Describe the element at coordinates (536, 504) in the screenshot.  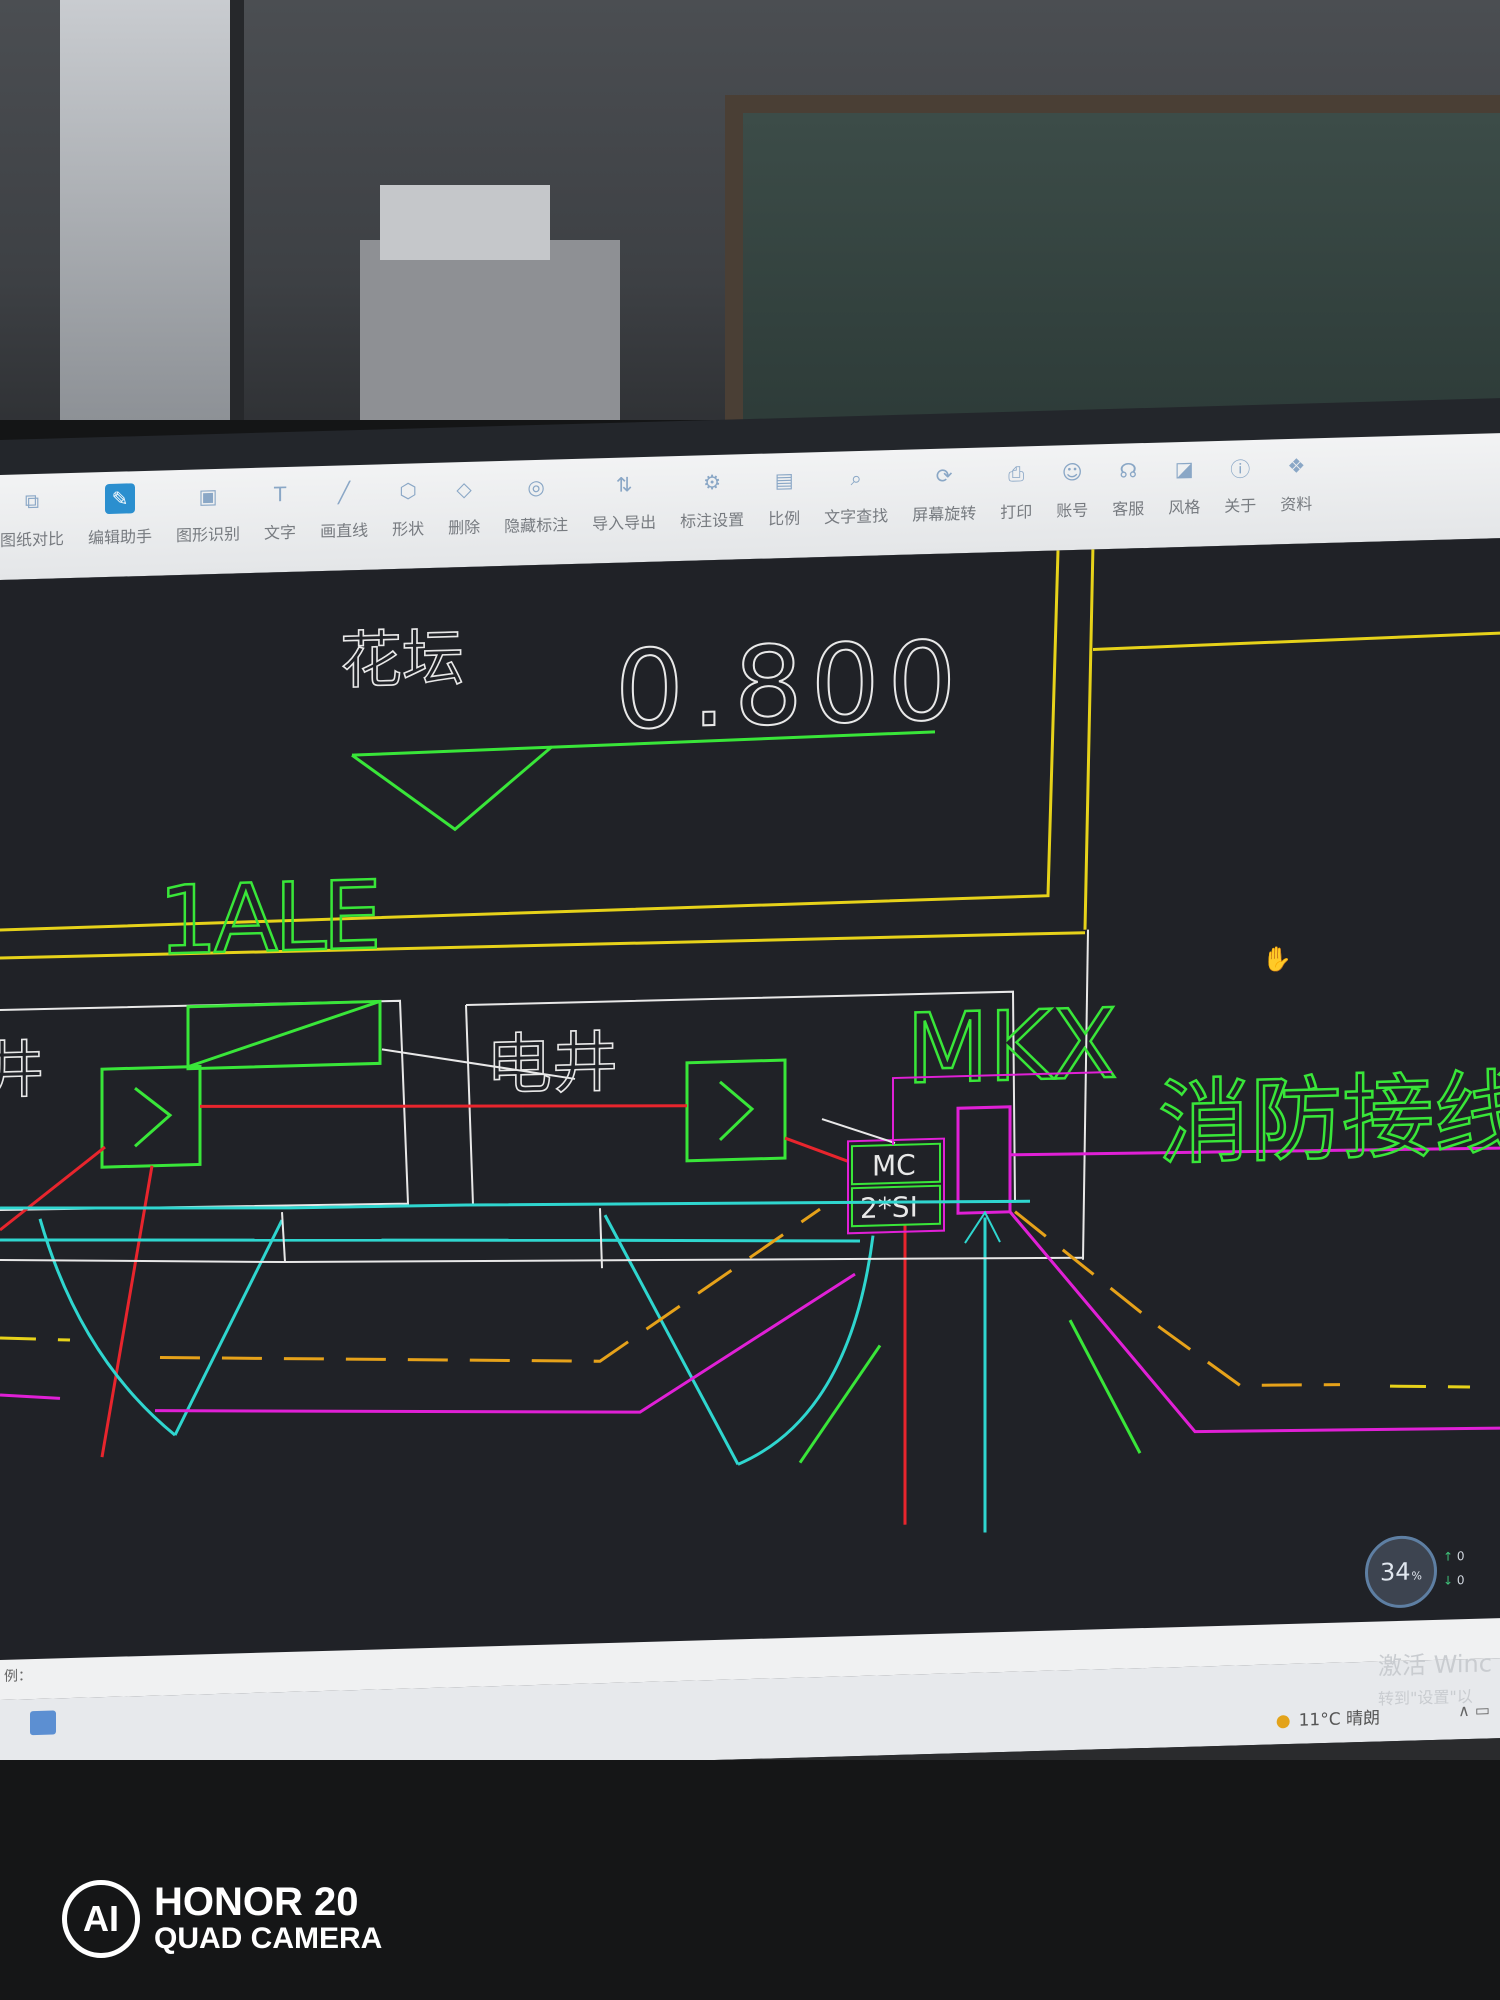
I see `toolbar-item-7: ◎ 隐藏标注` at that location.